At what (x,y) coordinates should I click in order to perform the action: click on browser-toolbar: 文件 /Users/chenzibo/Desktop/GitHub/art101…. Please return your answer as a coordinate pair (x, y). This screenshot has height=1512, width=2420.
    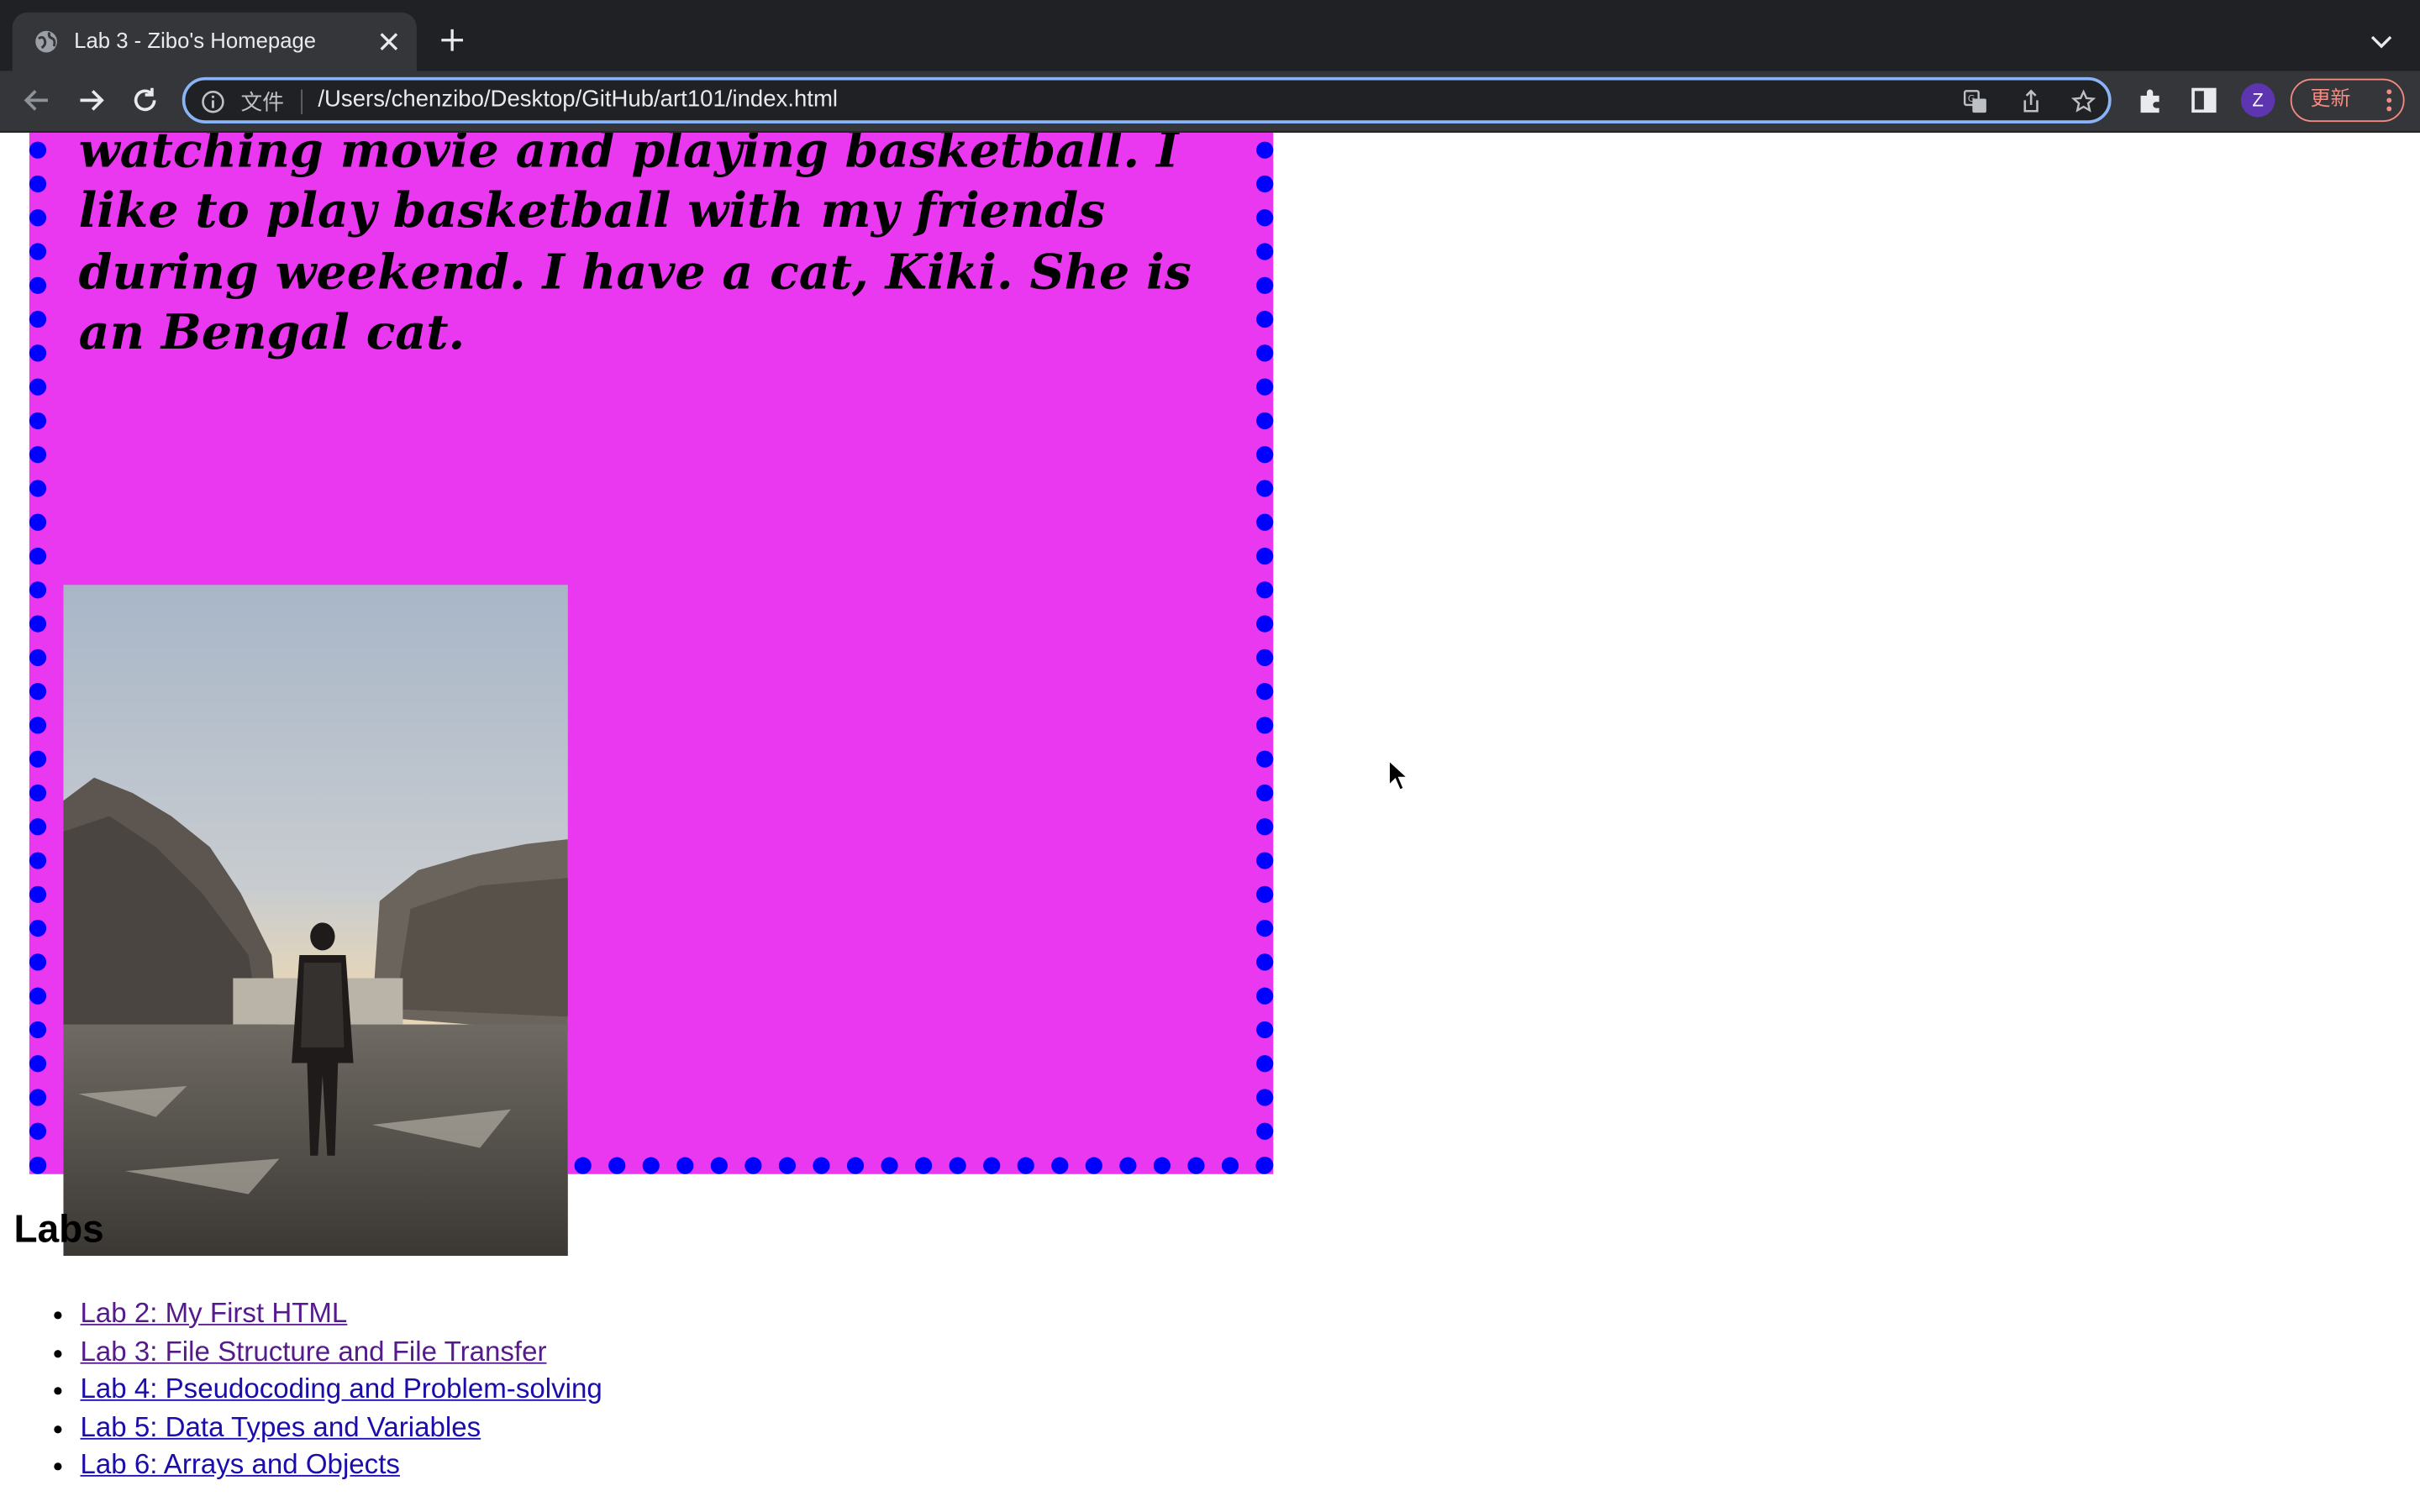
    Looking at the image, I should click on (1210, 102).